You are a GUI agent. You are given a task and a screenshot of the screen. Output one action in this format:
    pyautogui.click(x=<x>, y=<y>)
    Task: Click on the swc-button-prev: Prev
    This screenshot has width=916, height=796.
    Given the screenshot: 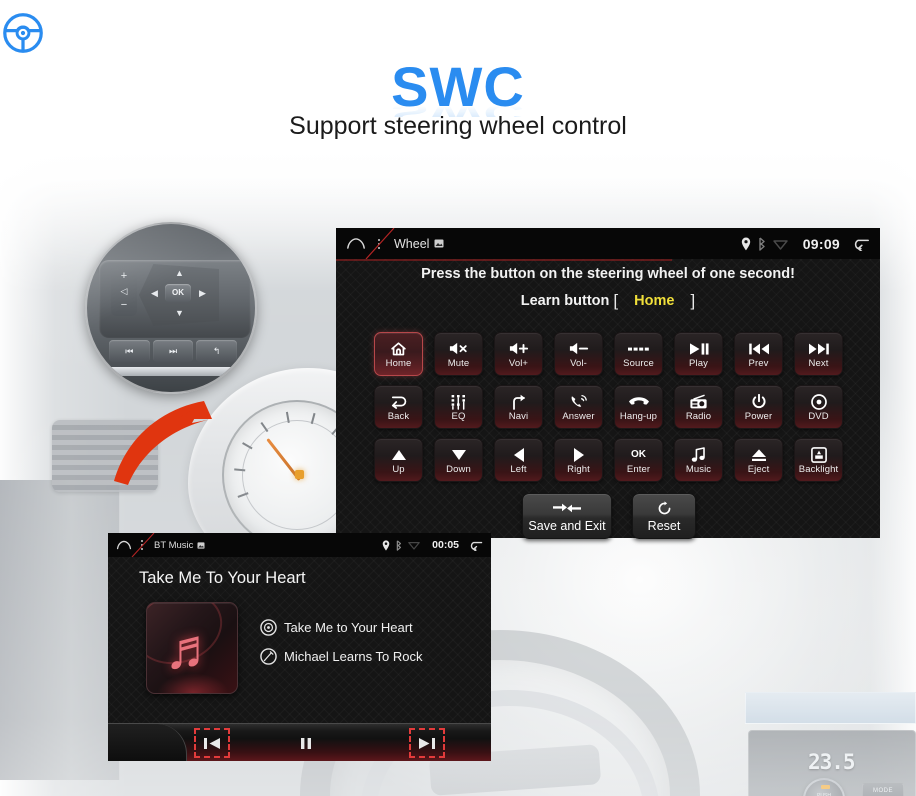 What is the action you would take?
    pyautogui.click(x=758, y=354)
    